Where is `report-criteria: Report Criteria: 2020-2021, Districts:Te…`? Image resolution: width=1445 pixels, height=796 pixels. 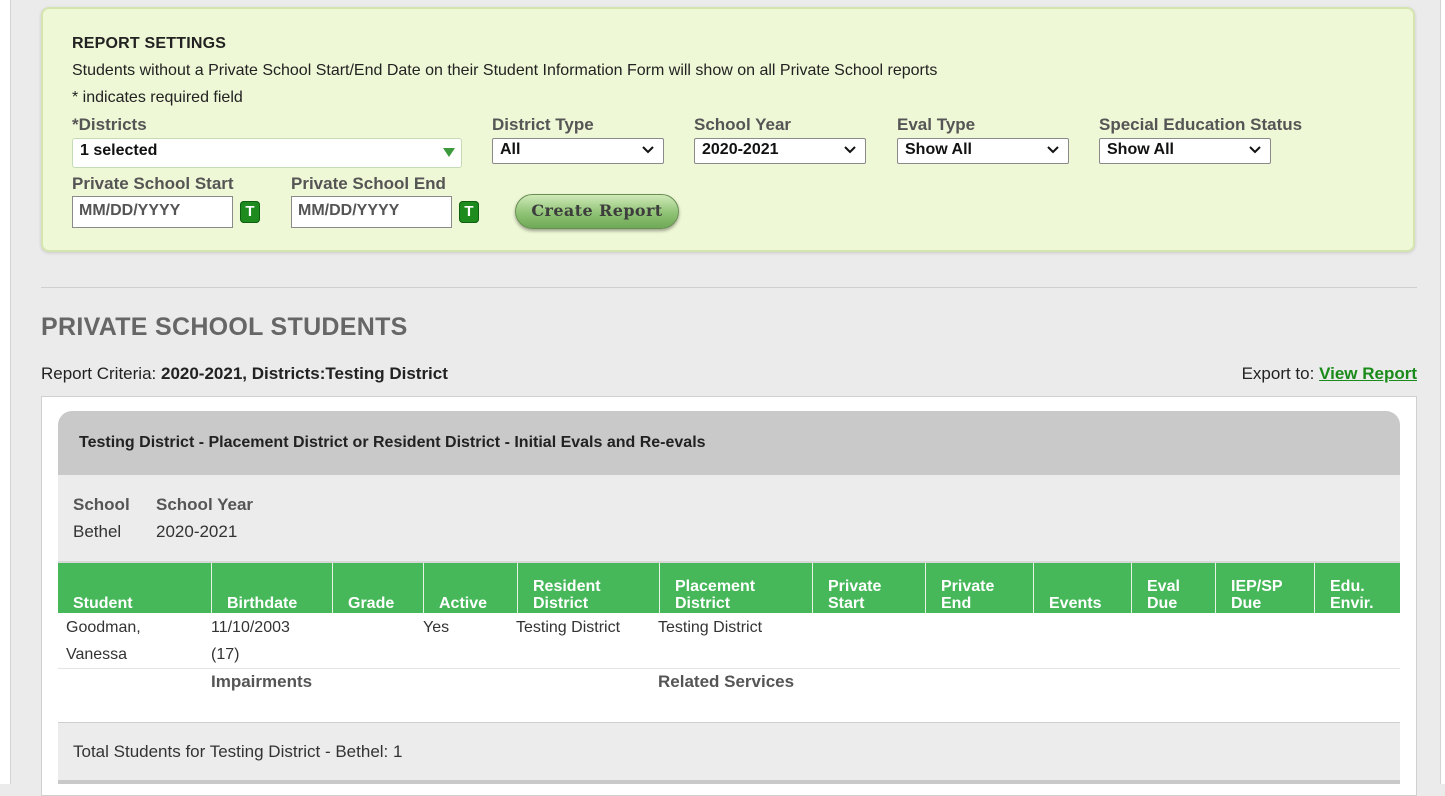
report-criteria: Report Criteria: 2020-2021, Districts:Te… is located at coordinates (244, 373).